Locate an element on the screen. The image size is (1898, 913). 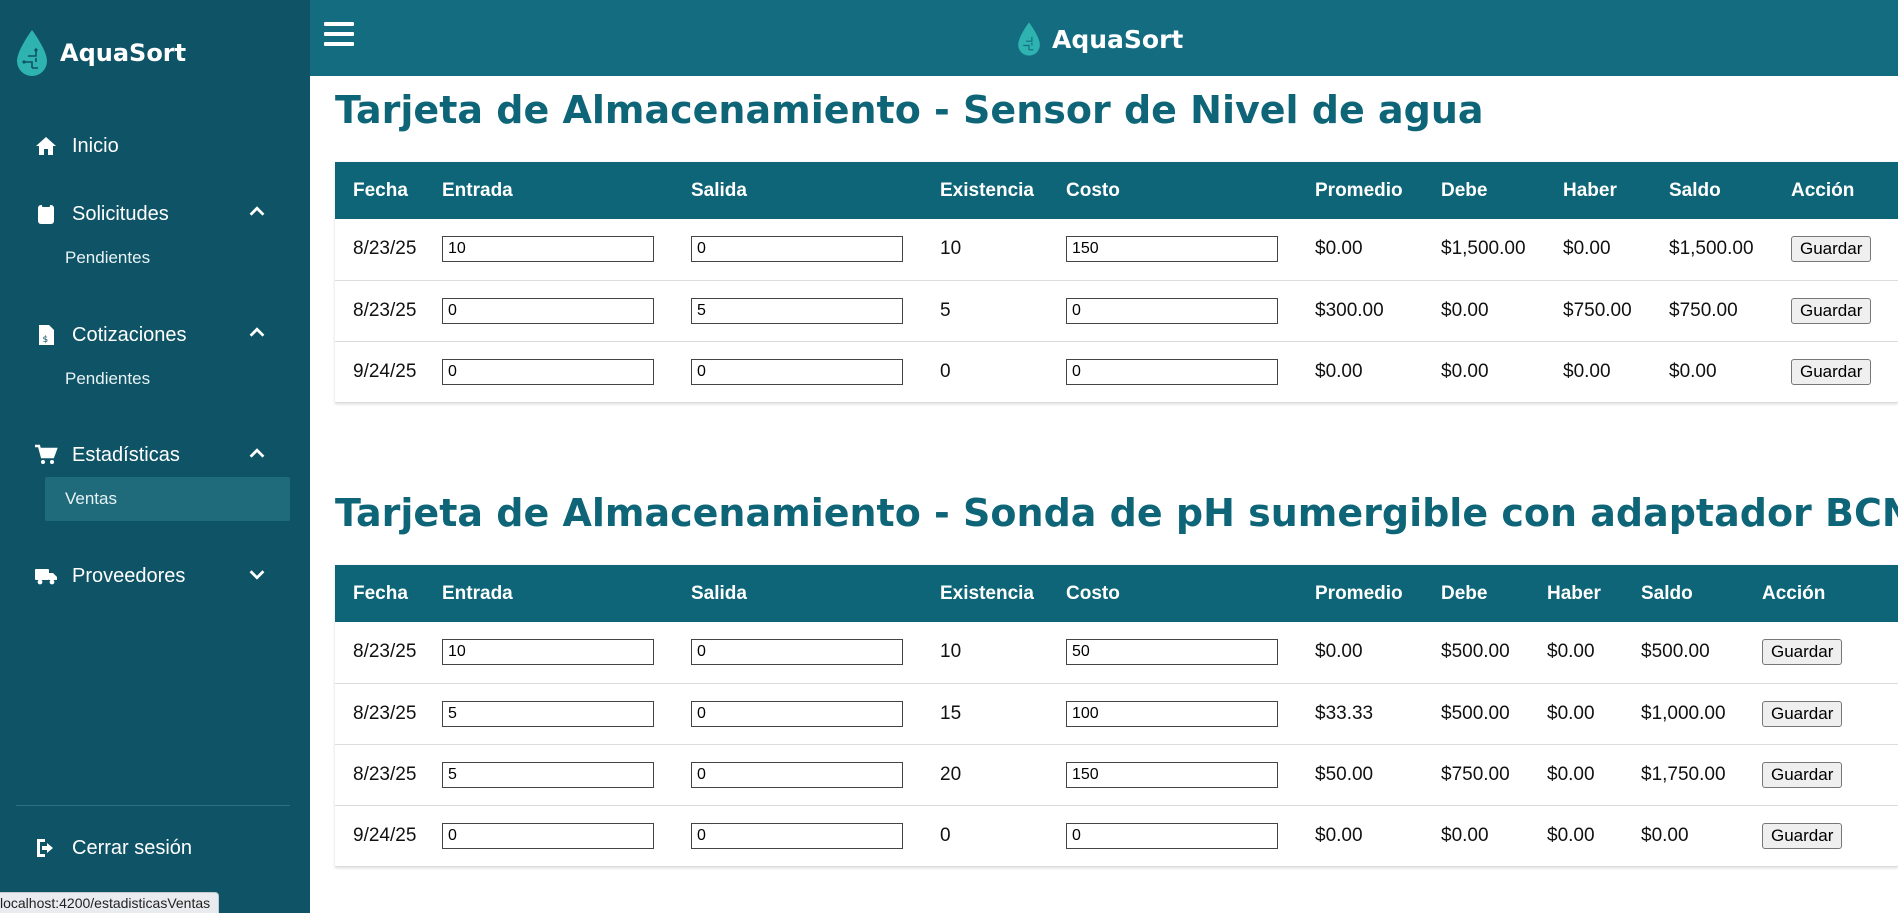
solicitudes-chevron-up-icon is located at coordinates (258, 212).